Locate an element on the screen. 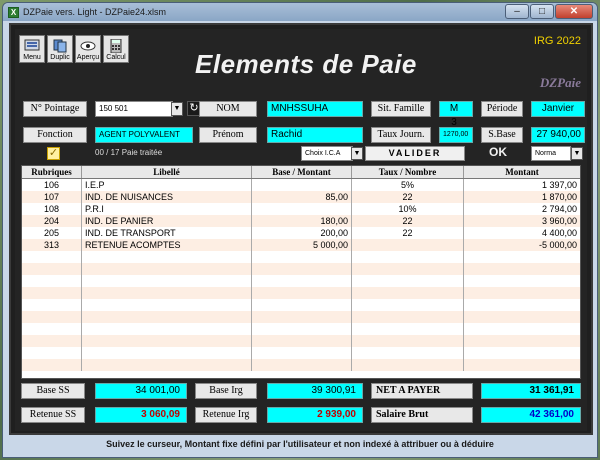 The height and width of the screenshot is (460, 600). cell-base: 5 000,00 is located at coordinates (302, 245).